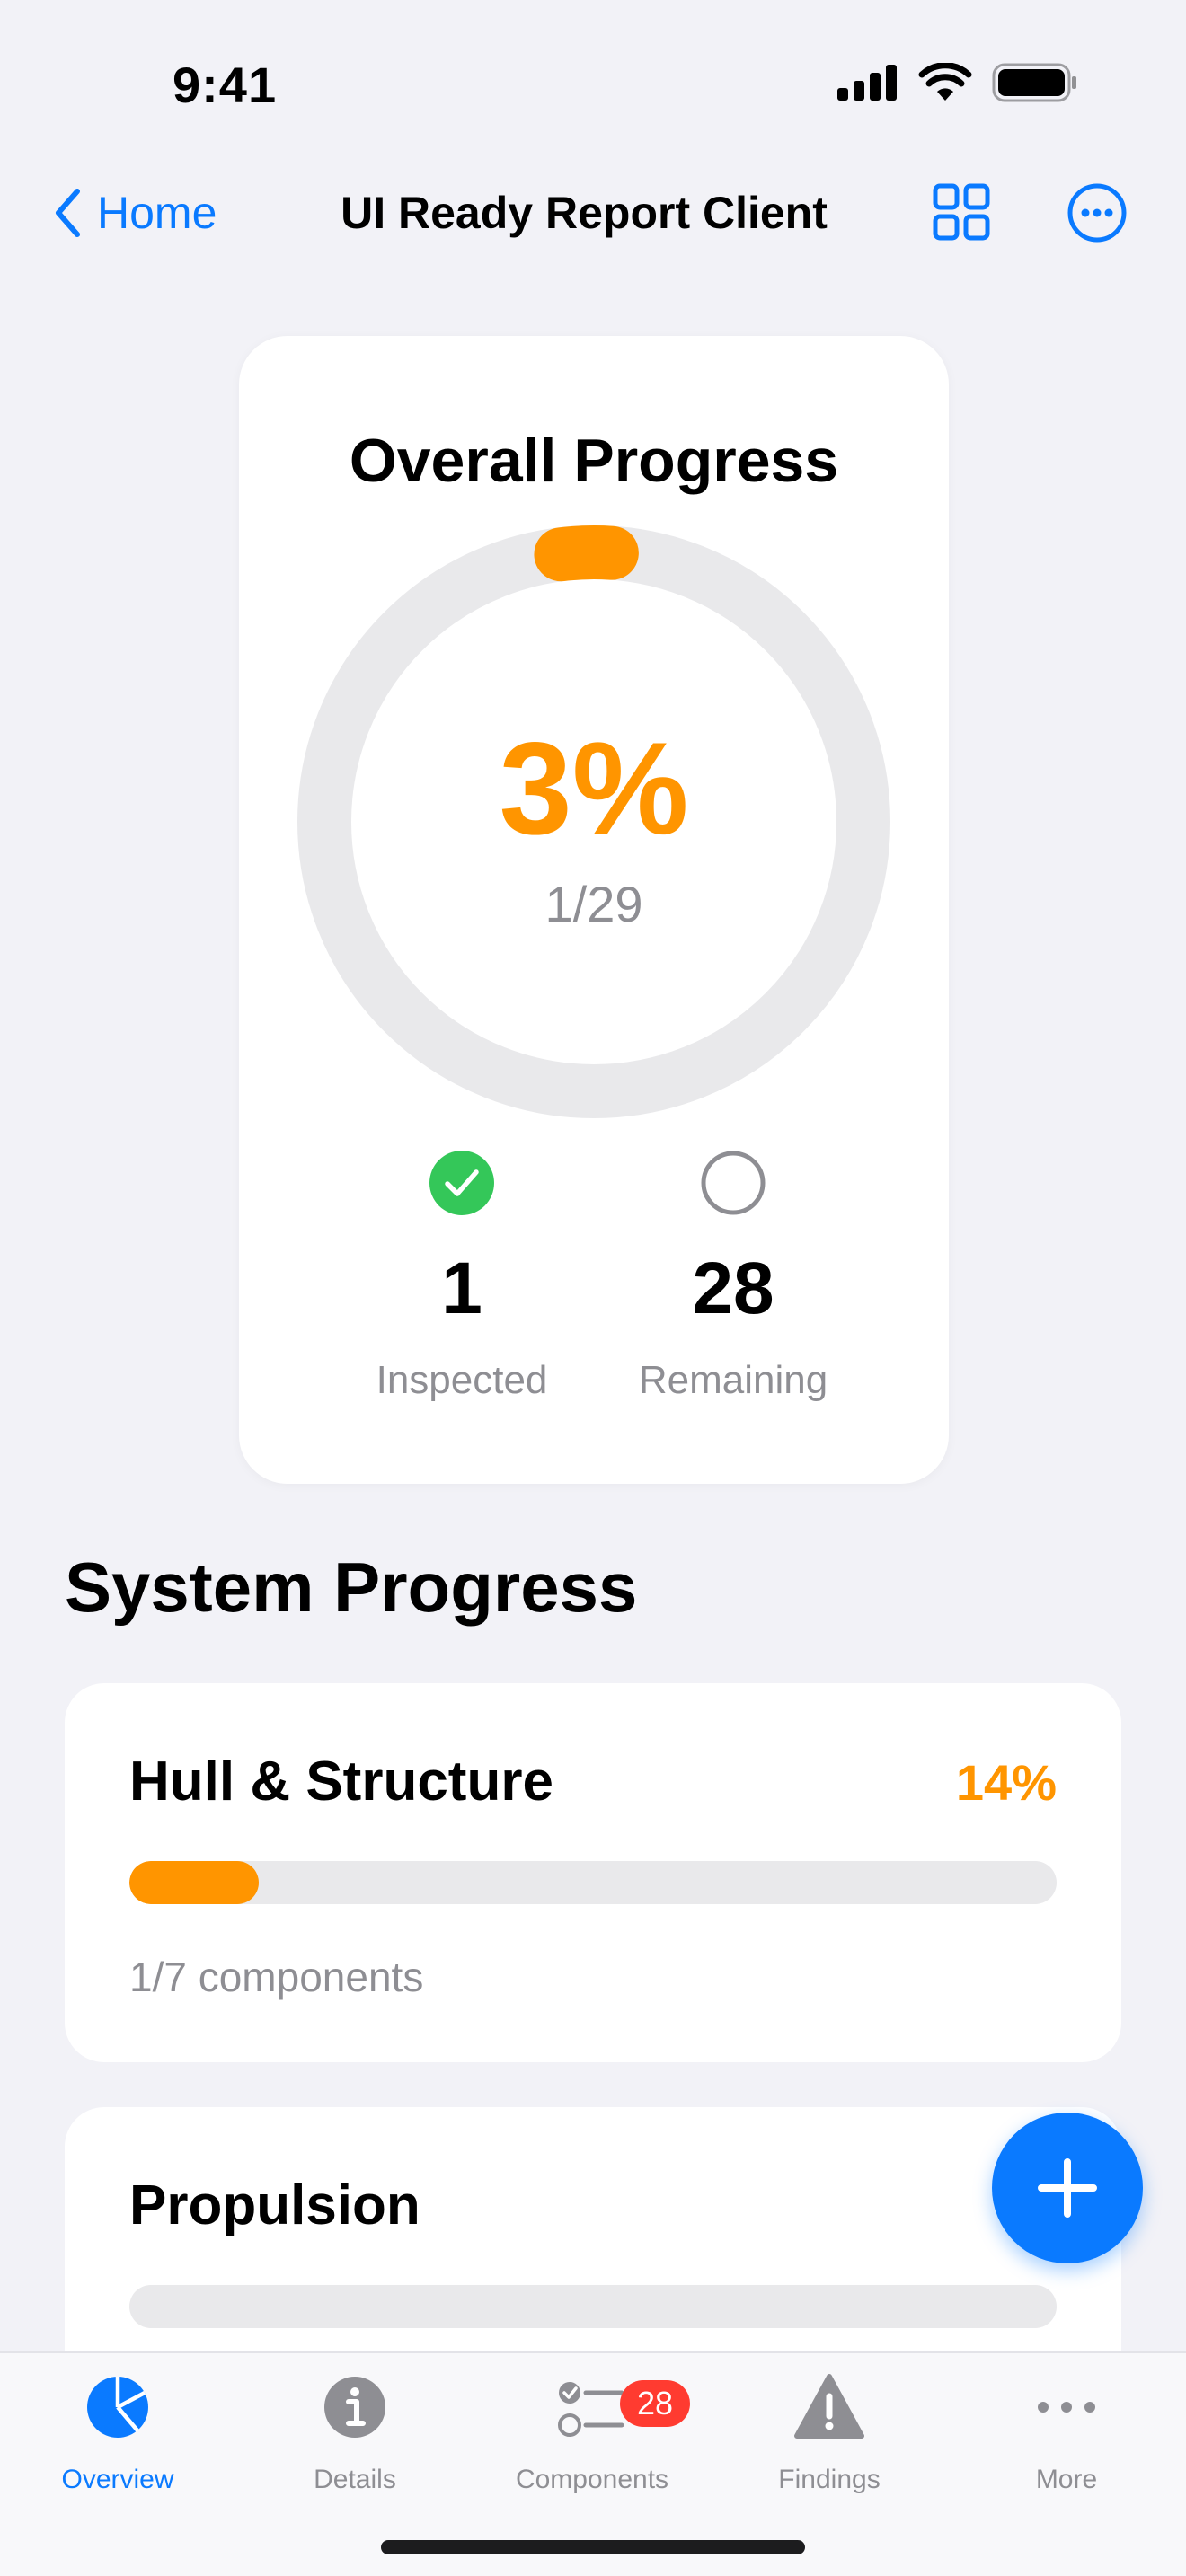 This screenshot has height=2576, width=1186. I want to click on components-count-badge: 28, so click(655, 2403).